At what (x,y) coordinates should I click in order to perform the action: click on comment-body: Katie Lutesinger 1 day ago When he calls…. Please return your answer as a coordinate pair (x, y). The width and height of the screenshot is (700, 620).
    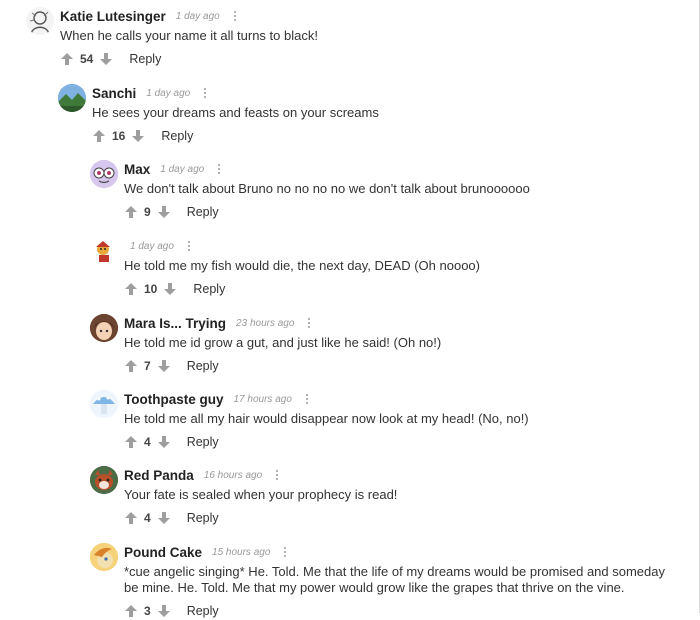
    Looking at the image, I should click on (374, 37).